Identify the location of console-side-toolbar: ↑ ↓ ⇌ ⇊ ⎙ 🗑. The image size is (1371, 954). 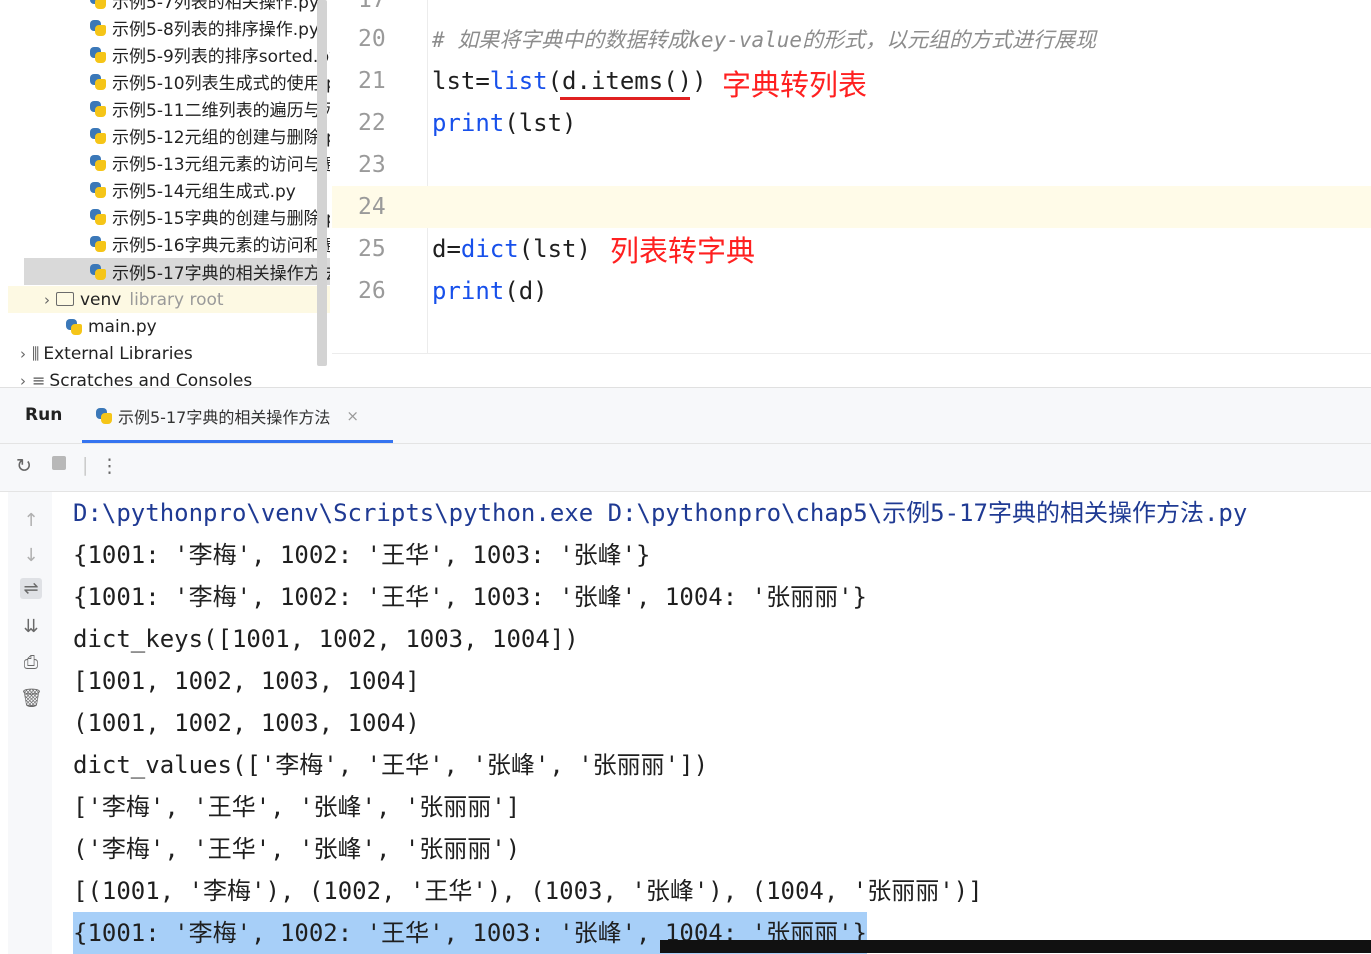
(30, 723).